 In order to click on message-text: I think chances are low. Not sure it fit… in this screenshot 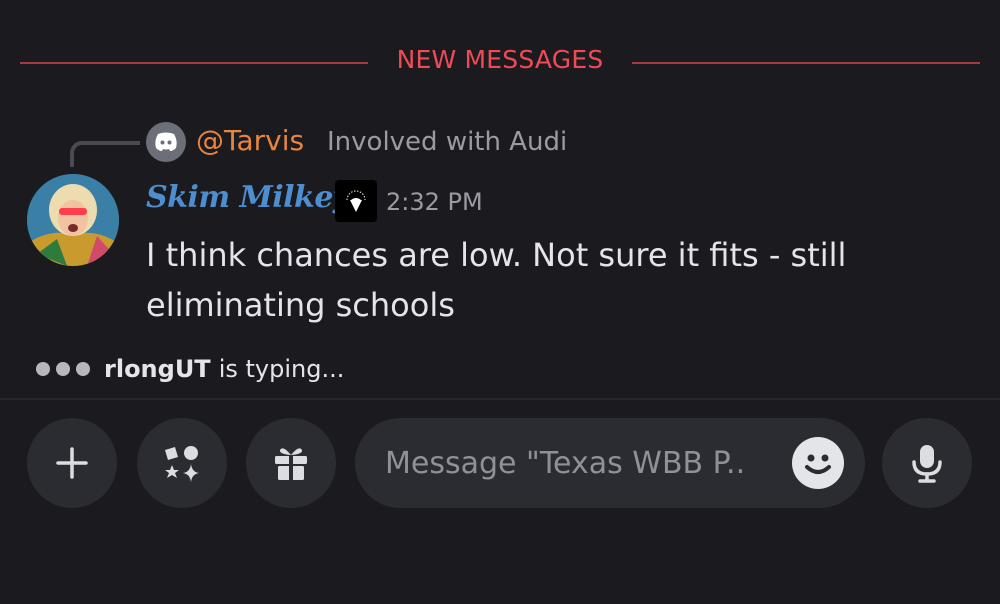, I will do `click(496, 280)`.